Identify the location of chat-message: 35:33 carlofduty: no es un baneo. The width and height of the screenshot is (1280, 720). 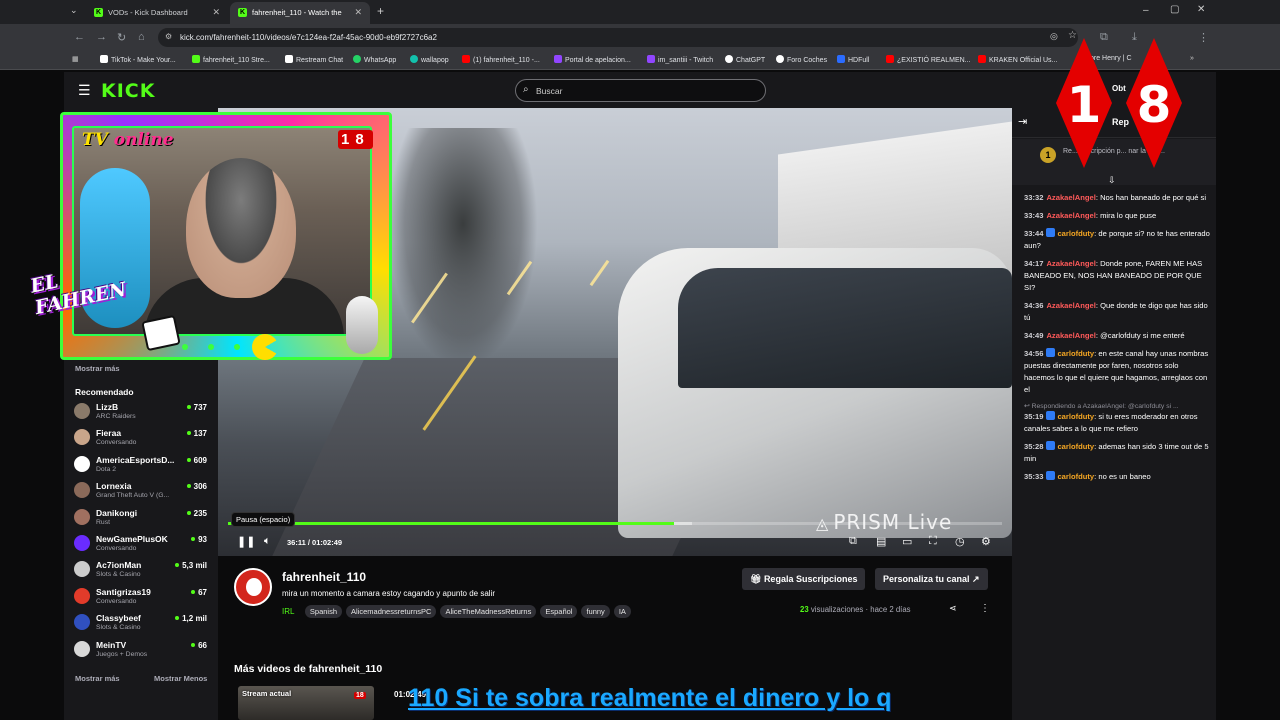
(1117, 477).